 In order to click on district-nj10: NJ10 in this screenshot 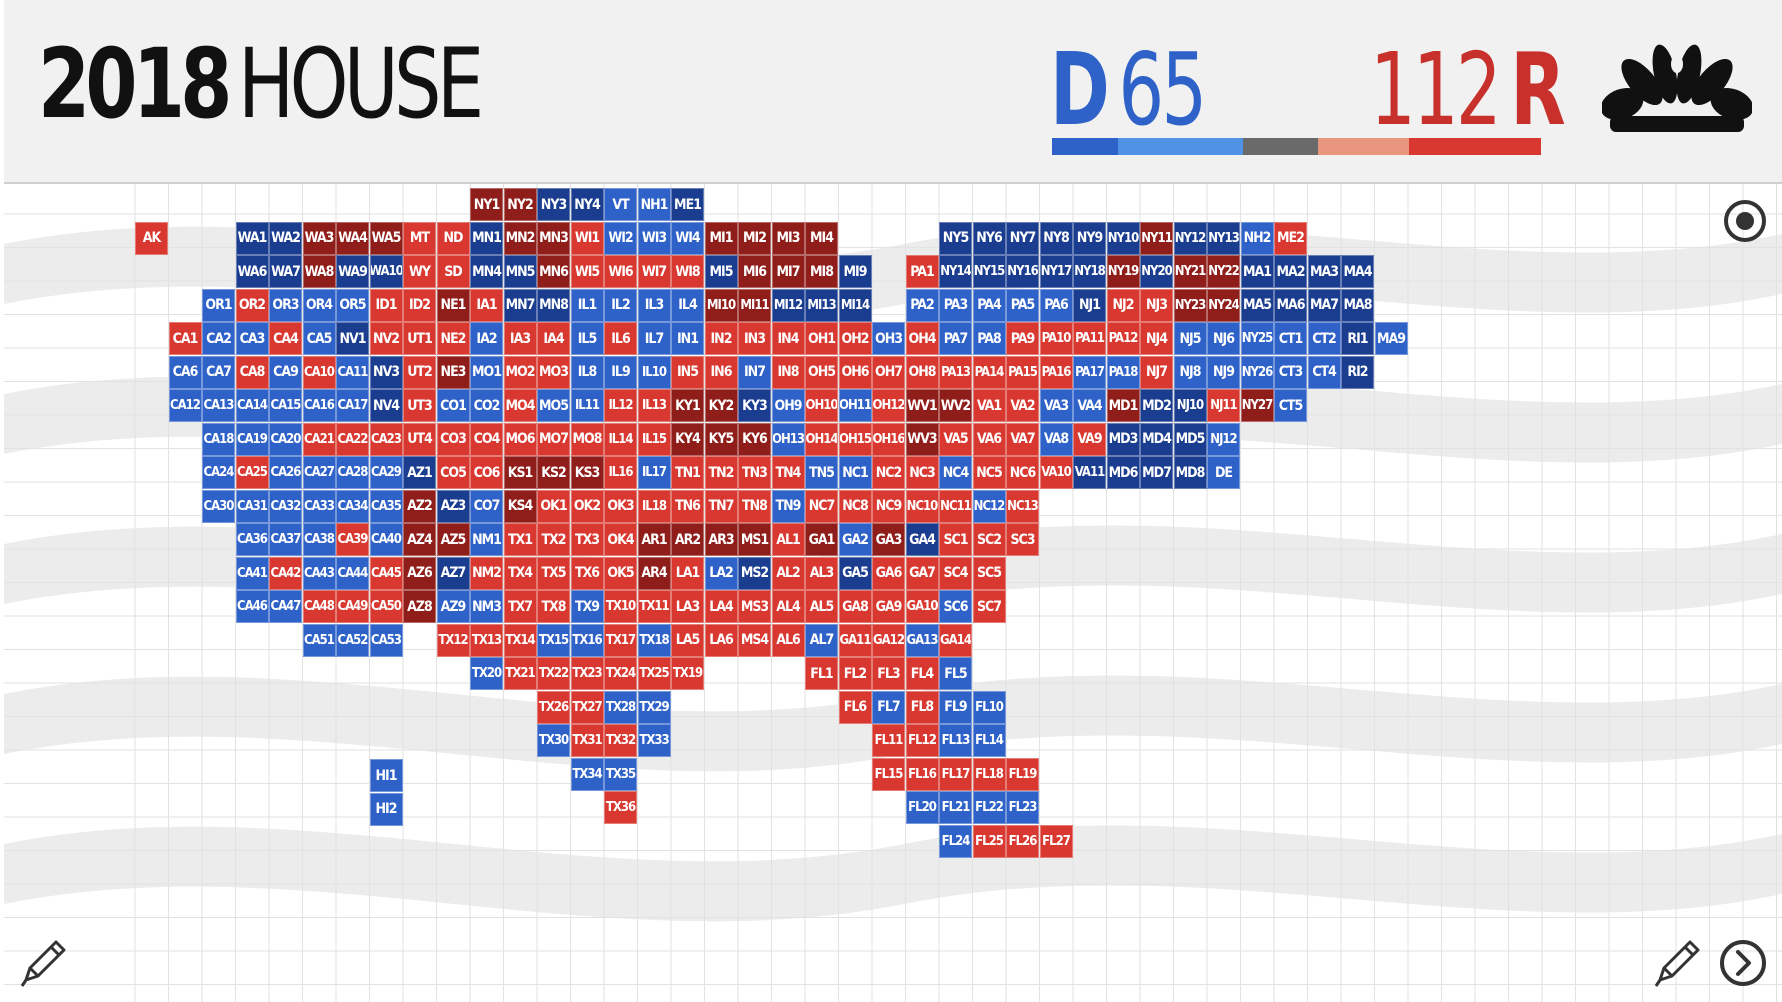, I will do `click(1190, 405)`.